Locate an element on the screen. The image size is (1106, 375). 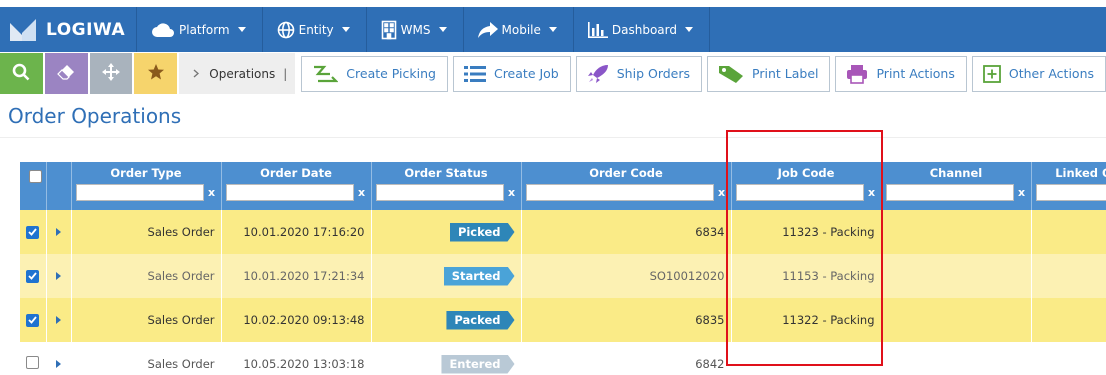
column-title: Linked O is located at coordinates (1080, 173).